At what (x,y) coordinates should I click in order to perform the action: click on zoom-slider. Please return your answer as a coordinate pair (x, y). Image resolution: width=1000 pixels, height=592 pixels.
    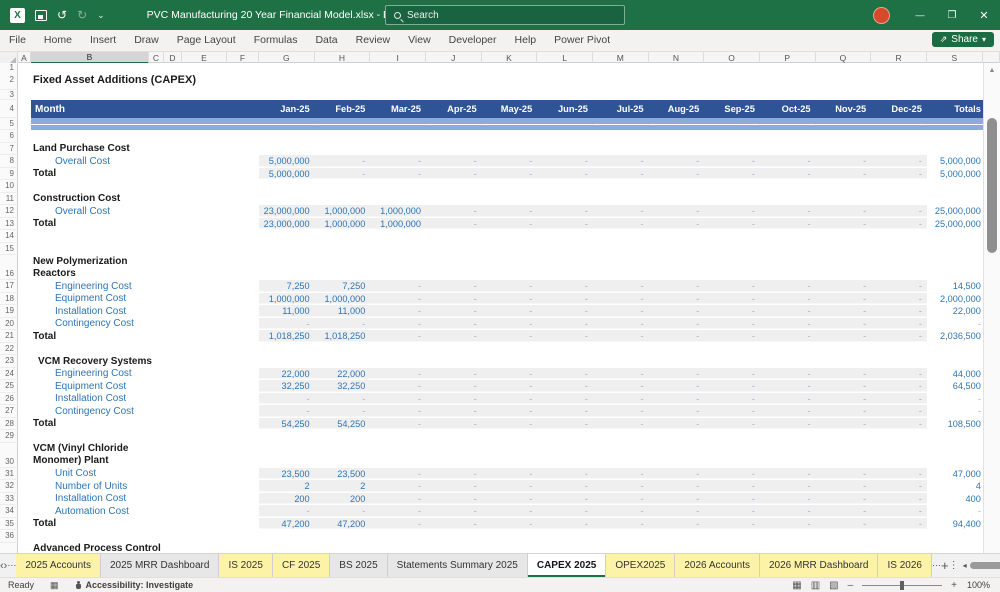
    Looking at the image, I should click on (902, 585).